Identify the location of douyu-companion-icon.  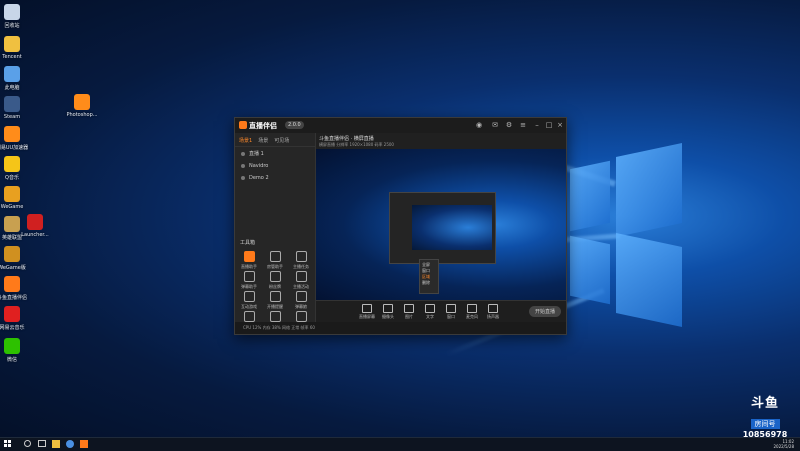
(12, 284).